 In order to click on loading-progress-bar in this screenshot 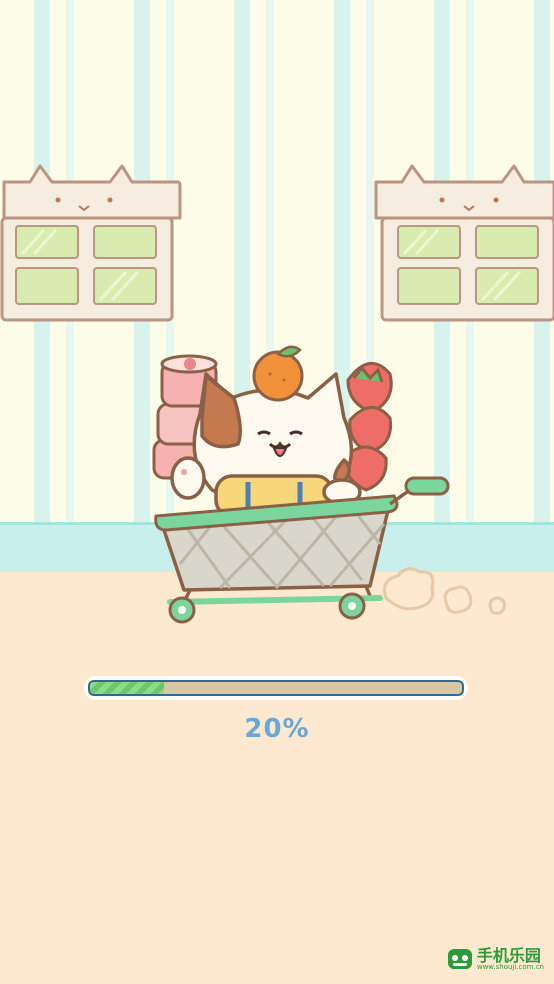, I will do `click(276, 688)`.